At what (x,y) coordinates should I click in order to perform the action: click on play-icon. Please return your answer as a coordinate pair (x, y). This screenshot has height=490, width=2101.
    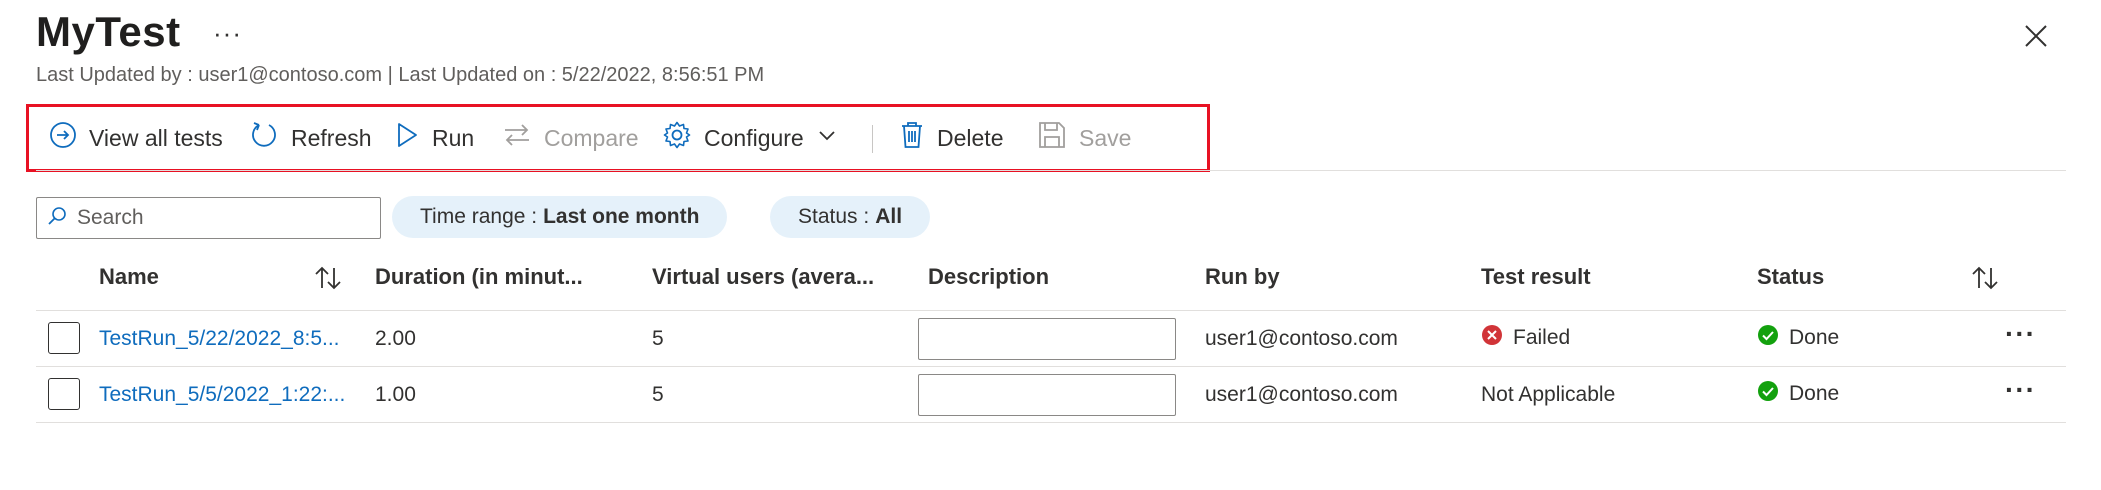
    Looking at the image, I should click on (407, 138).